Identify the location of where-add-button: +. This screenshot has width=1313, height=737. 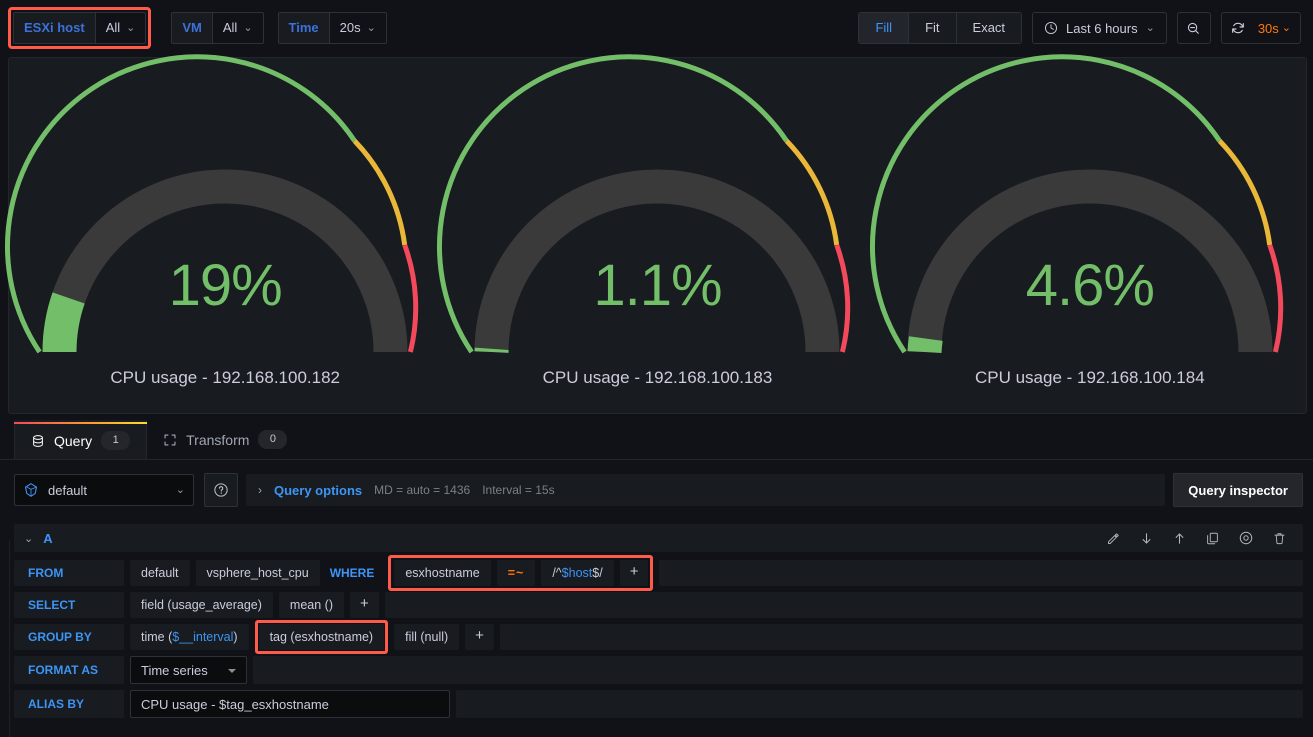
(634, 573).